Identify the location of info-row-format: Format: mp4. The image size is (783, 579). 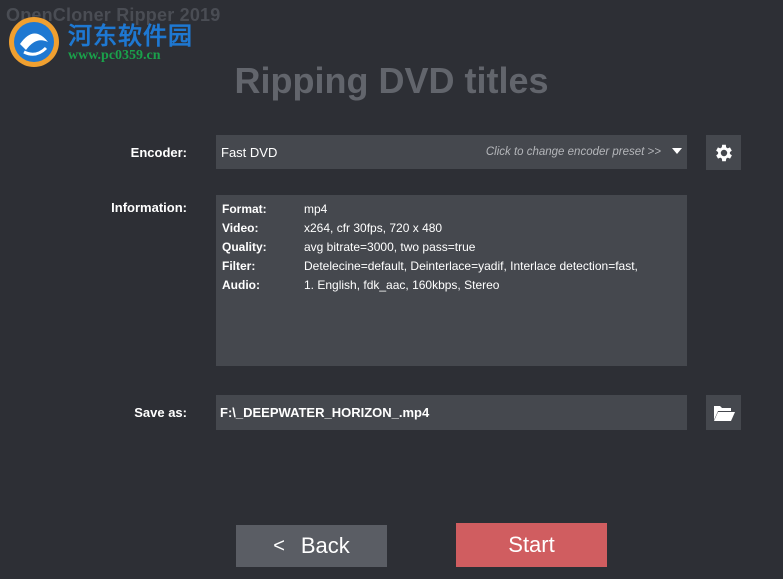
(275, 209).